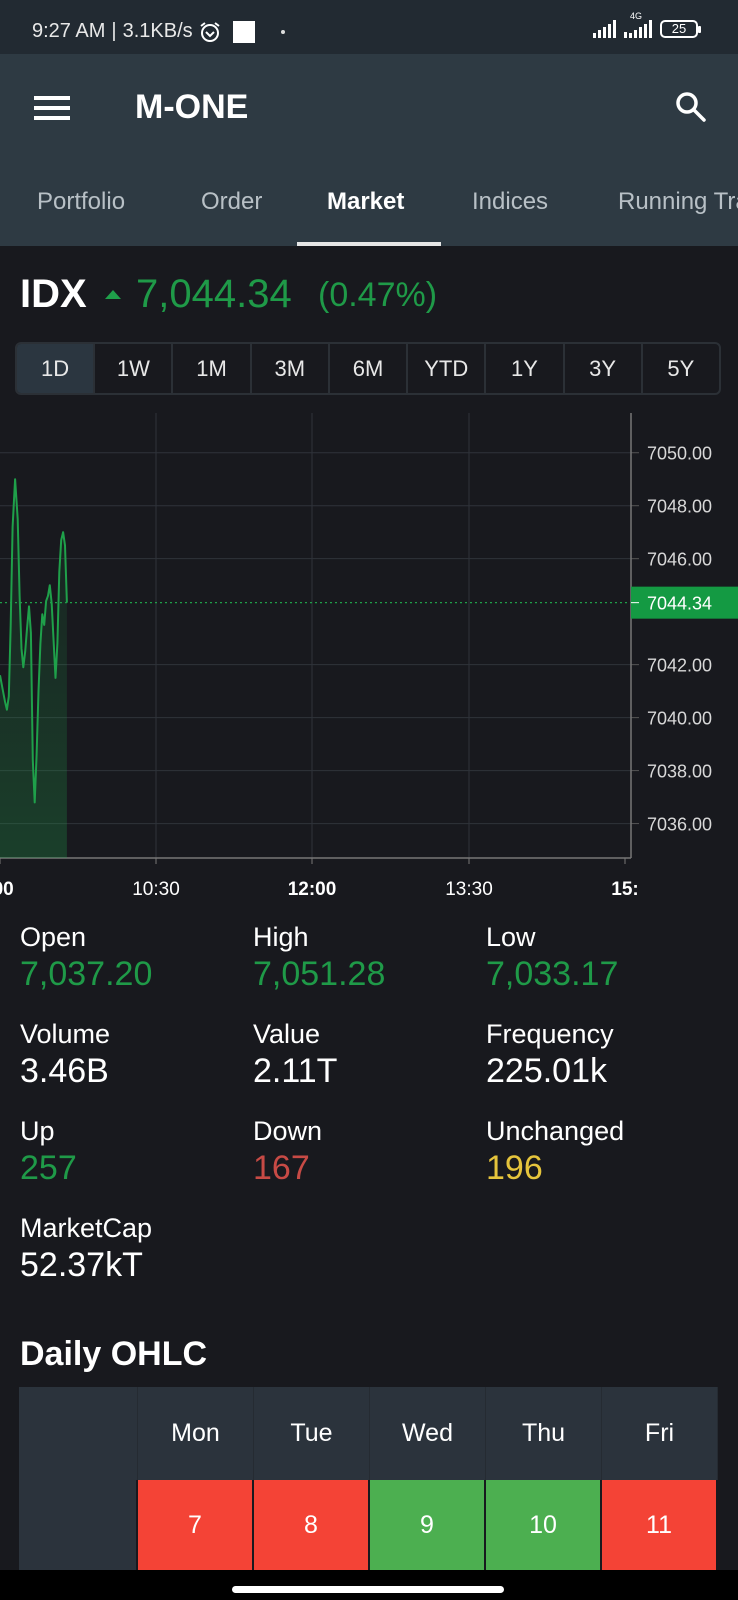 Image resolution: width=738 pixels, height=1600 pixels. I want to click on range-1y: 1Y, so click(525, 368).